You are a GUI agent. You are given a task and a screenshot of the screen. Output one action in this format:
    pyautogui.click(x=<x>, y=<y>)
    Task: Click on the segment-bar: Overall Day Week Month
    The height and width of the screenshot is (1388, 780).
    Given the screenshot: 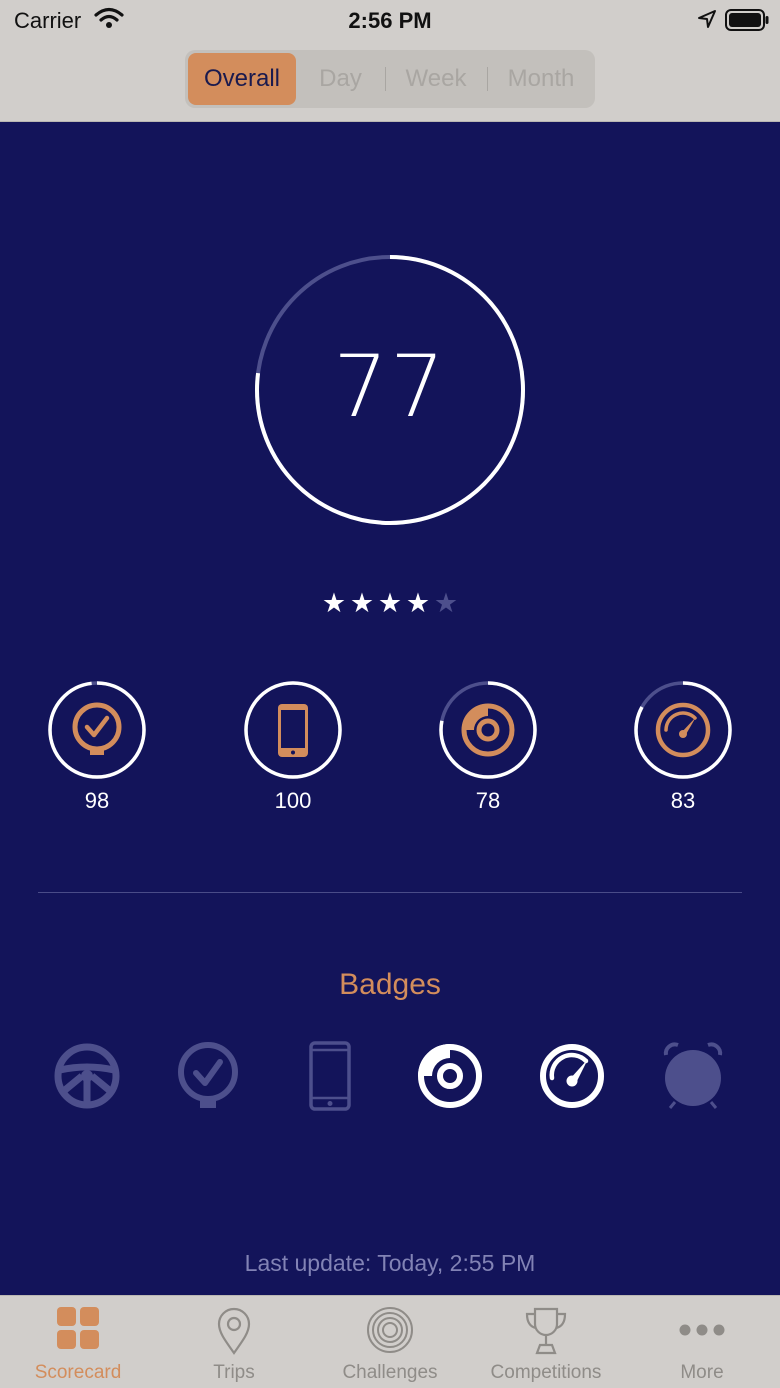 What is the action you would take?
    pyautogui.click(x=390, y=81)
    